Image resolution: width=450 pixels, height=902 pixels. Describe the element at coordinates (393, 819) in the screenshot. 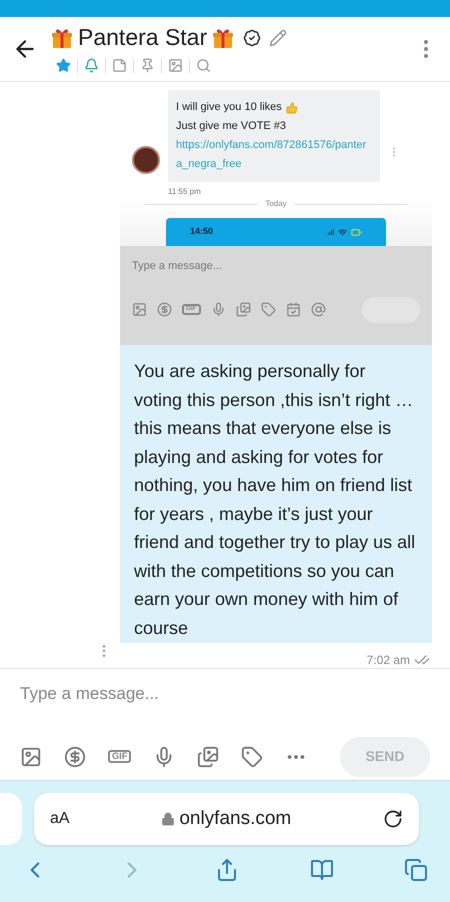

I see `reload-icon` at that location.